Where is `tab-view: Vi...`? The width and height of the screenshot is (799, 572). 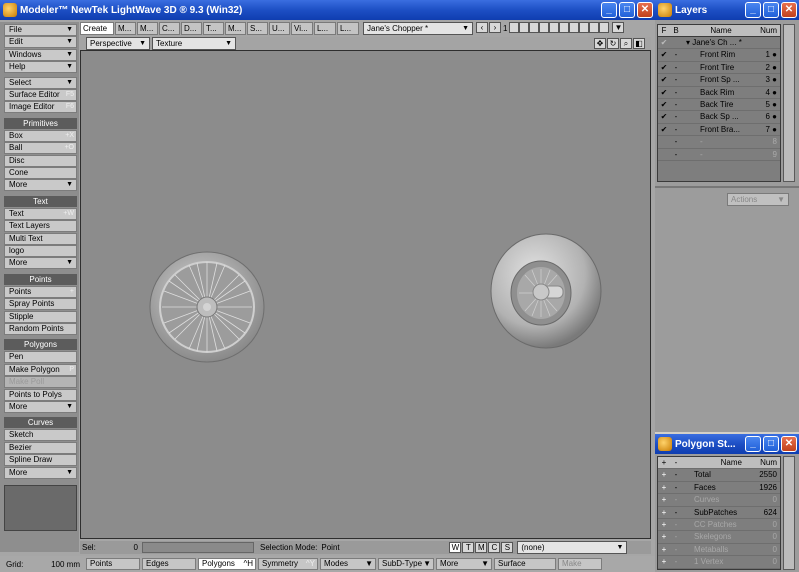 tab-view: Vi... is located at coordinates (302, 28).